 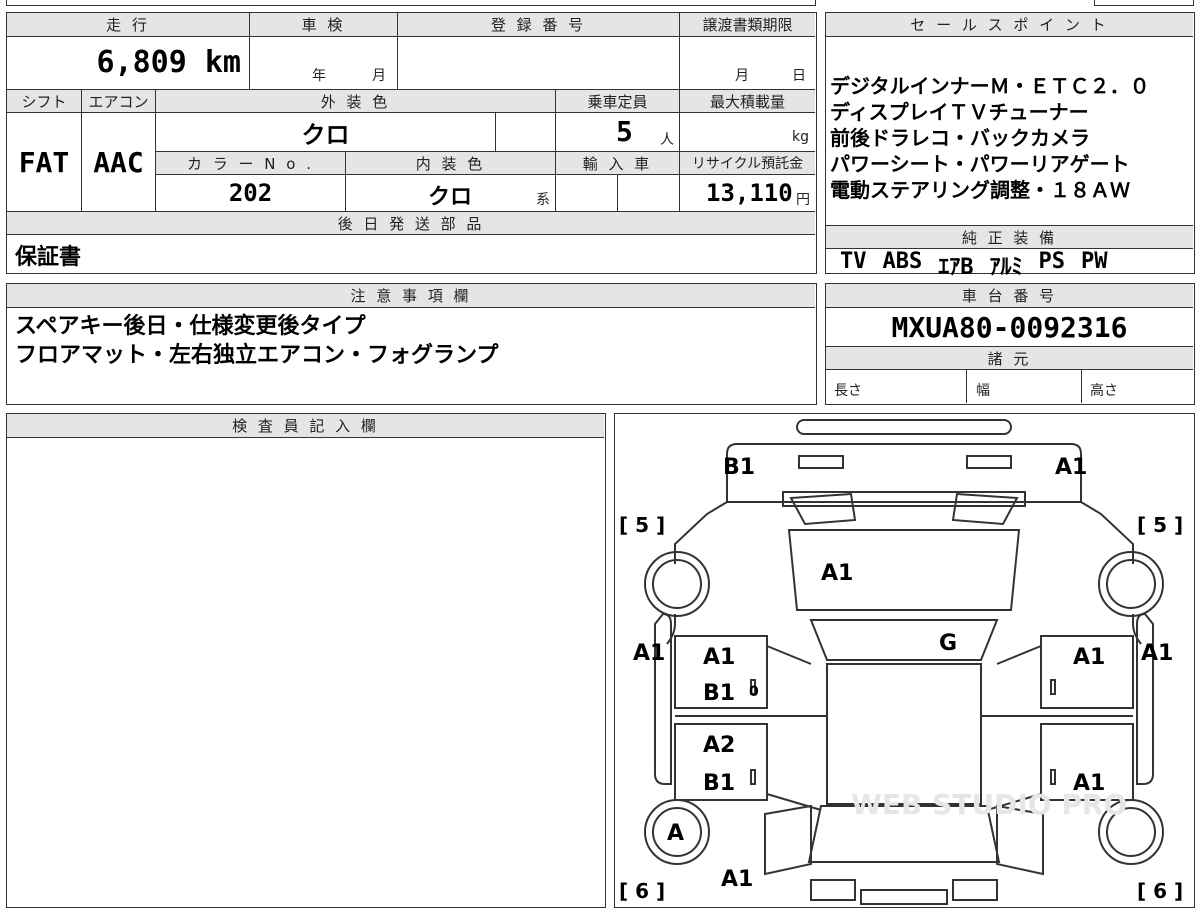 I want to click on recycle-unit: 円, so click(x=803, y=200).